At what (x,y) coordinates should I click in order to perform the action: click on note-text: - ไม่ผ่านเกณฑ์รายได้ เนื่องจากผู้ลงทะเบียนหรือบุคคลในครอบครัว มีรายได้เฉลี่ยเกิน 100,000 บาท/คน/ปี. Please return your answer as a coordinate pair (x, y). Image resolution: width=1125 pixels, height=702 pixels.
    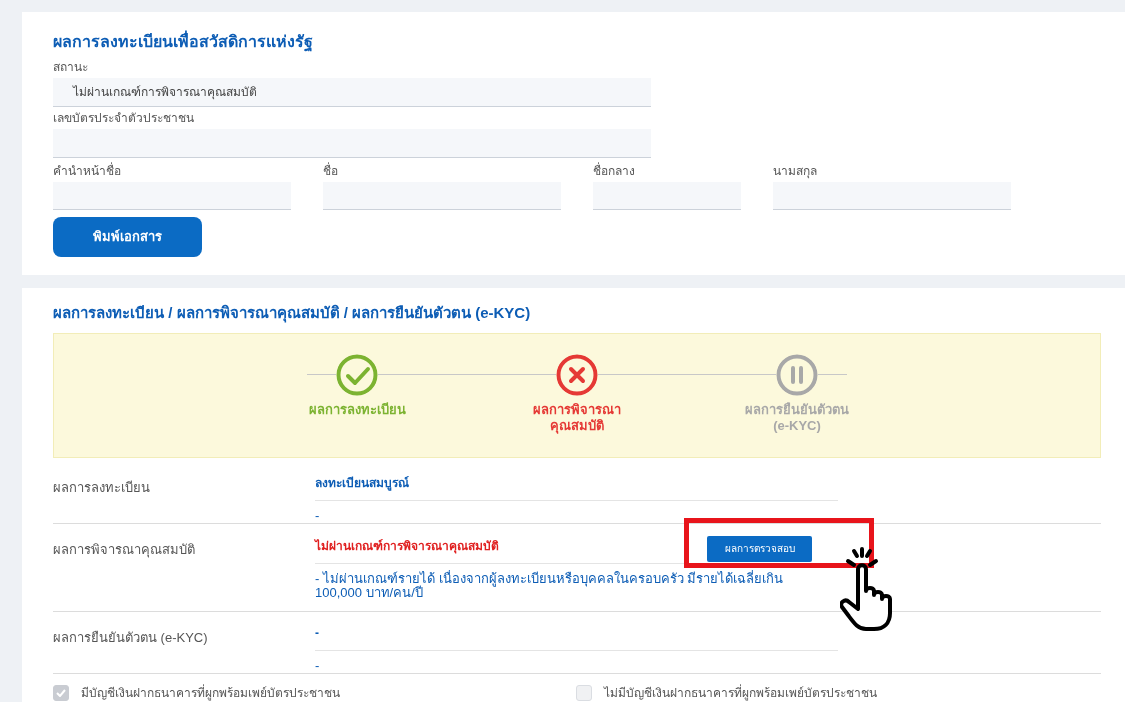
    Looking at the image, I should click on (550, 584).